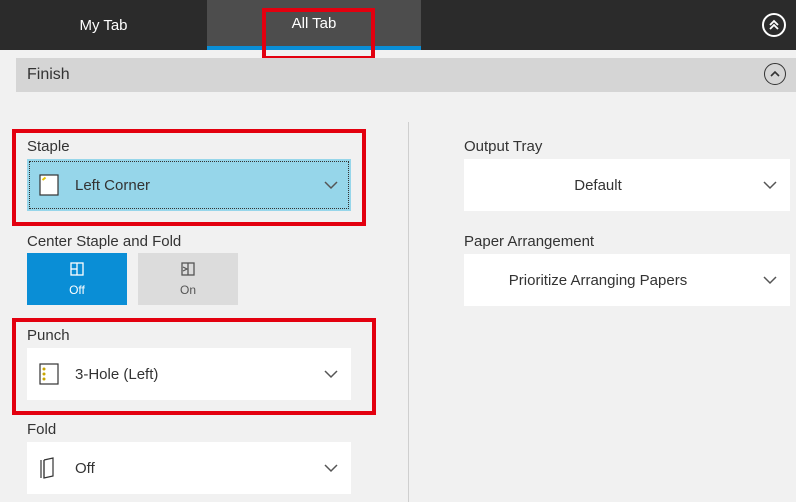  What do you see at coordinates (188, 279) in the screenshot?
I see `center-staple-on-button: On` at bounding box center [188, 279].